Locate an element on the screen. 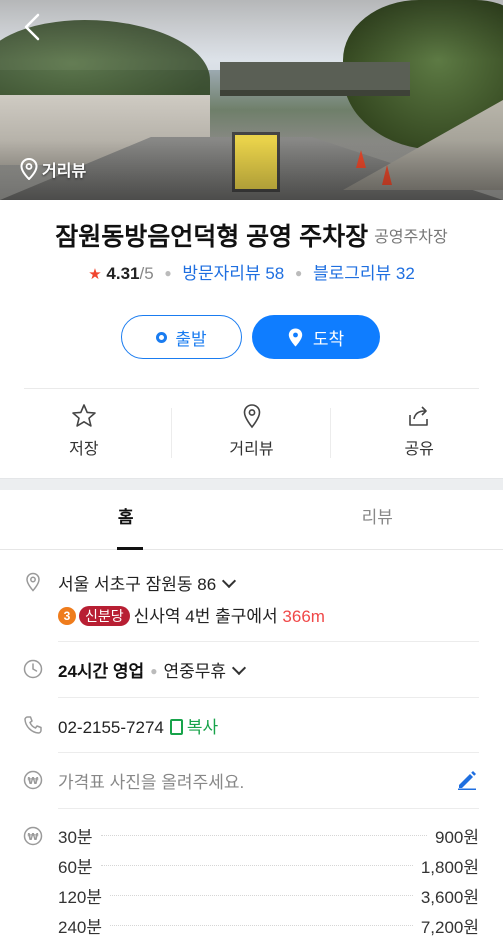 The height and width of the screenshot is (948, 503). phone-icon is located at coordinates (33, 725).